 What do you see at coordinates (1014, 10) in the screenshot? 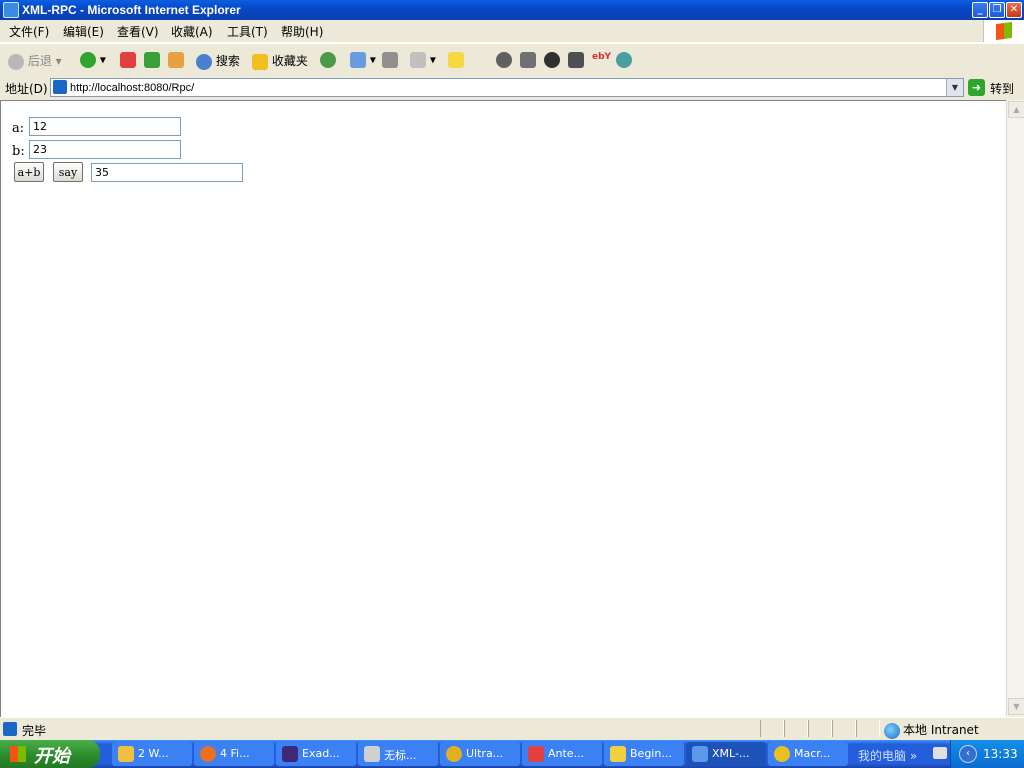
I see `close-button: ✕` at bounding box center [1014, 10].